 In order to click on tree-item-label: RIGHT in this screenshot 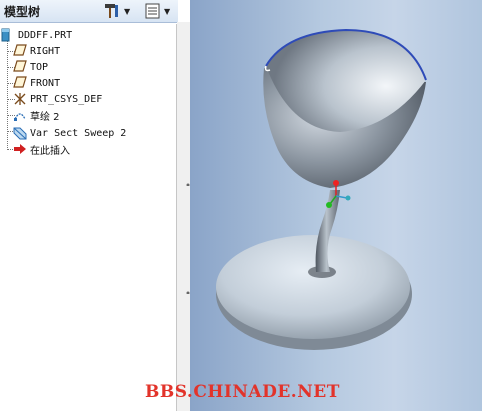, I will do `click(45, 51)`.